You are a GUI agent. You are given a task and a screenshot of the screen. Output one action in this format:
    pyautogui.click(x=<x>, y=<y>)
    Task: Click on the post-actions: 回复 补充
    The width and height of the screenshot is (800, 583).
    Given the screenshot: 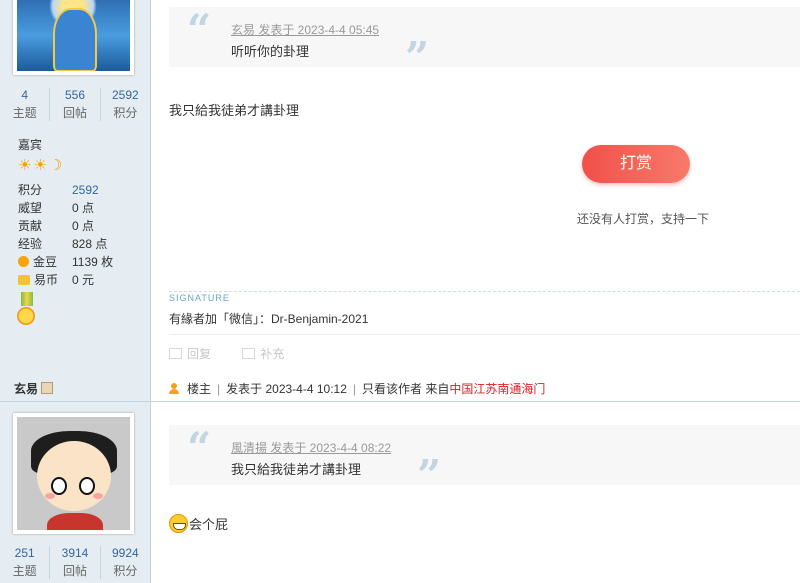 What is the action you would take?
    pyautogui.click(x=240, y=353)
    